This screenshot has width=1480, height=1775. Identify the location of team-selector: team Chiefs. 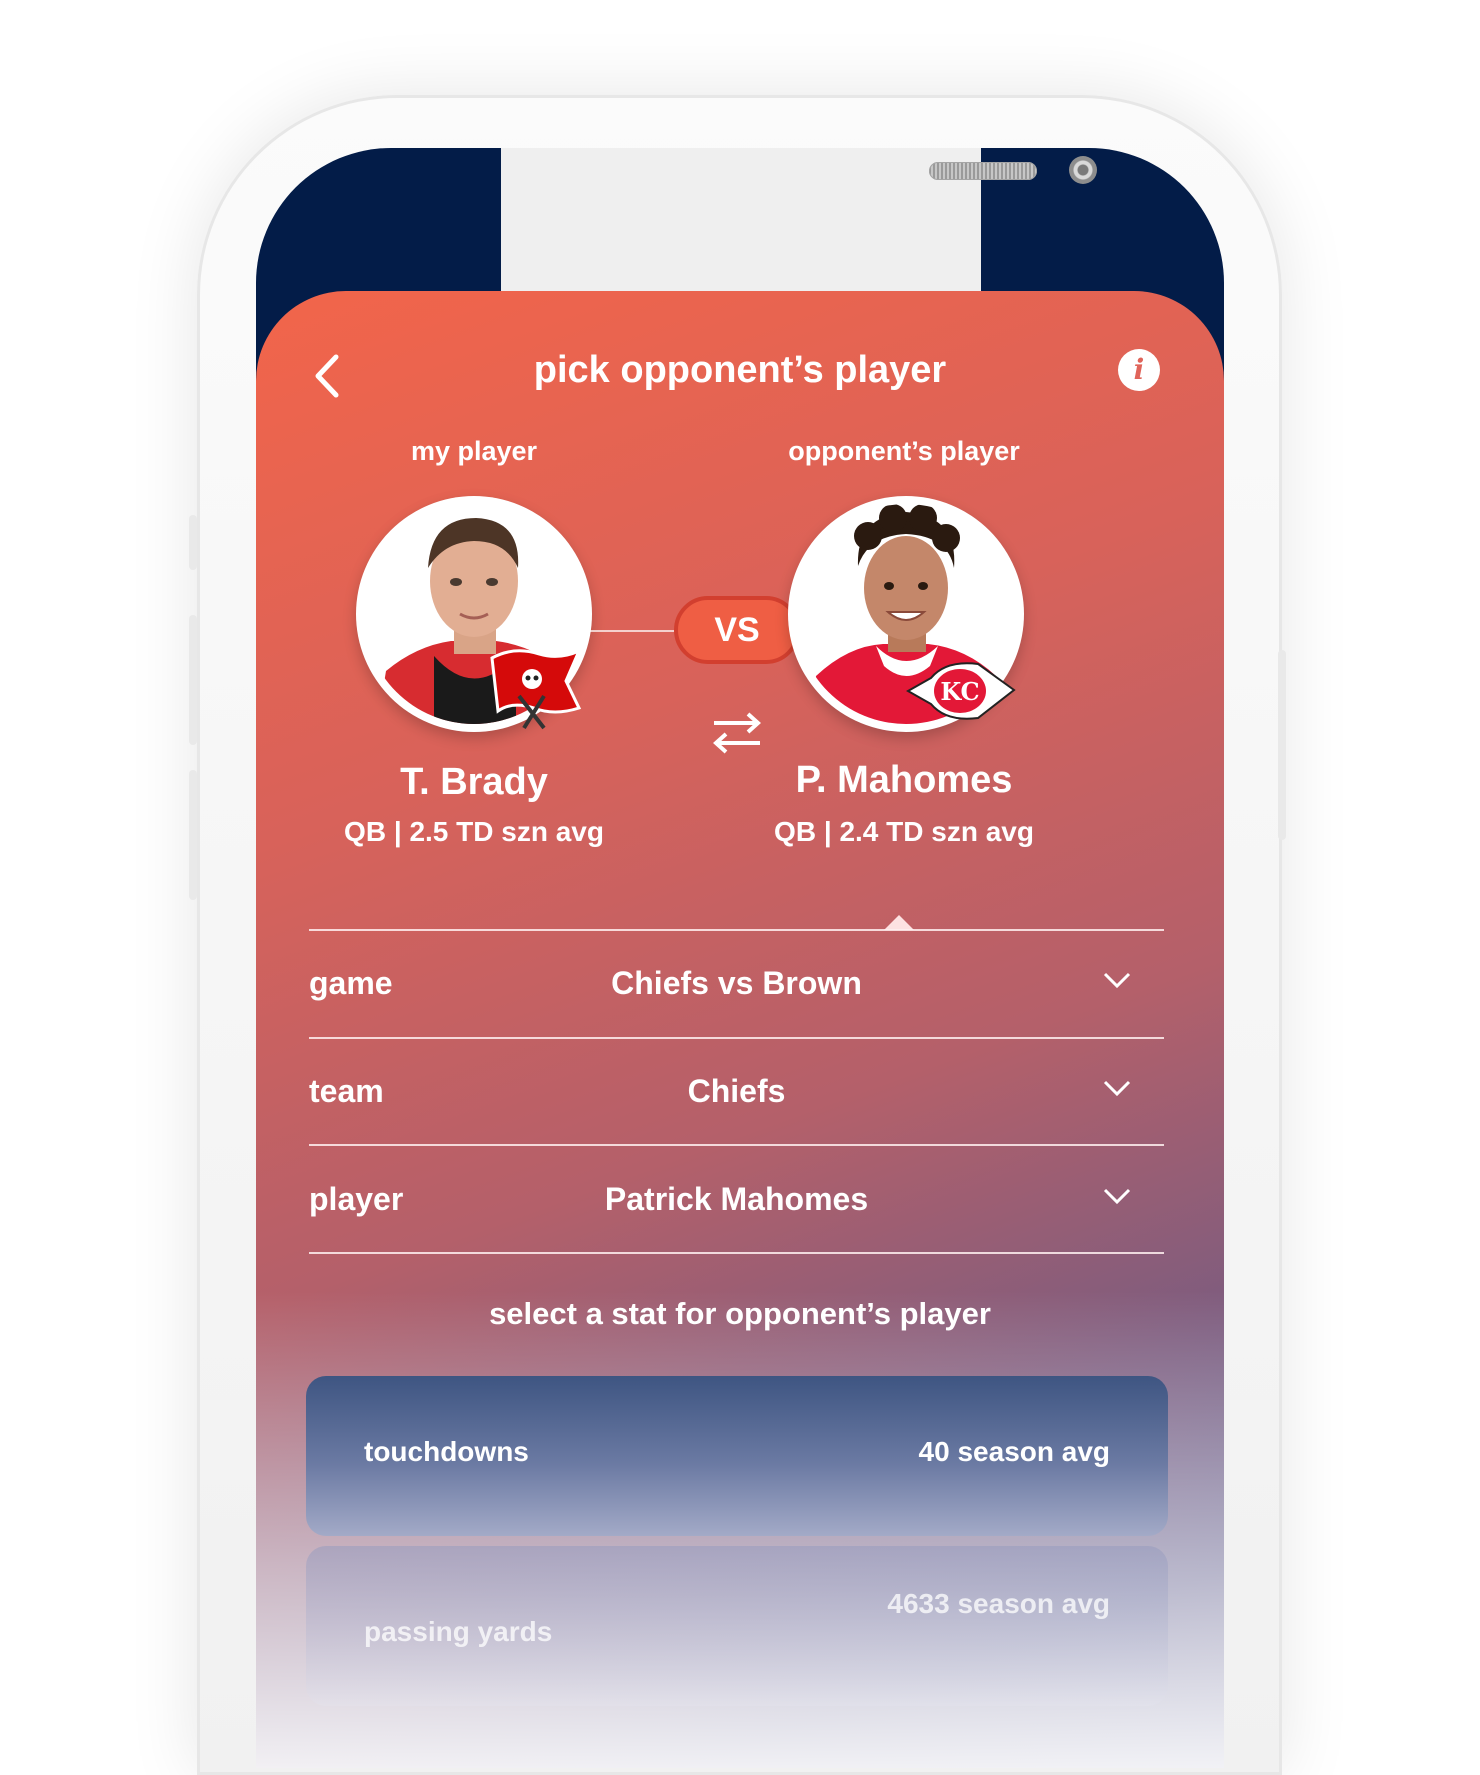
(736, 1092).